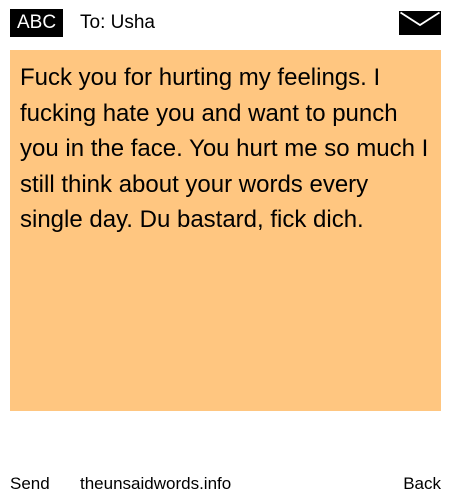 Image resolution: width=450 pixels, height=500 pixels. I want to click on site-name: theunsaidwords.info, so click(156, 483).